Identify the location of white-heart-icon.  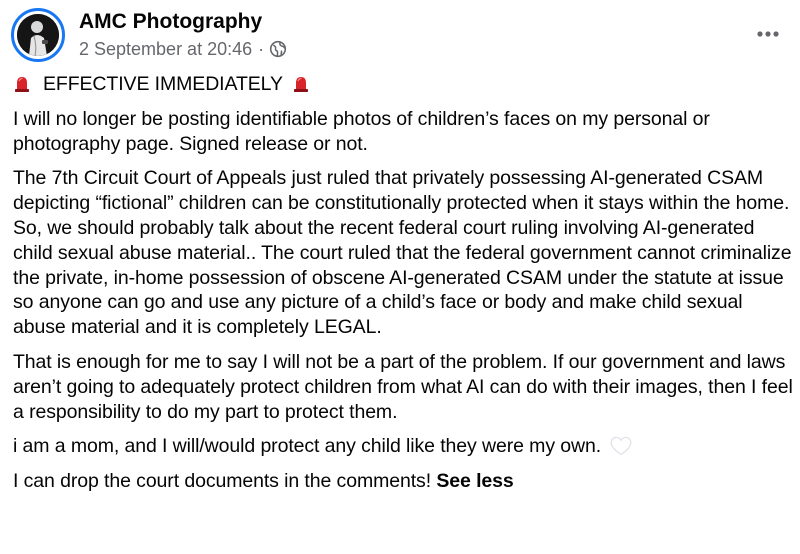
(621, 446).